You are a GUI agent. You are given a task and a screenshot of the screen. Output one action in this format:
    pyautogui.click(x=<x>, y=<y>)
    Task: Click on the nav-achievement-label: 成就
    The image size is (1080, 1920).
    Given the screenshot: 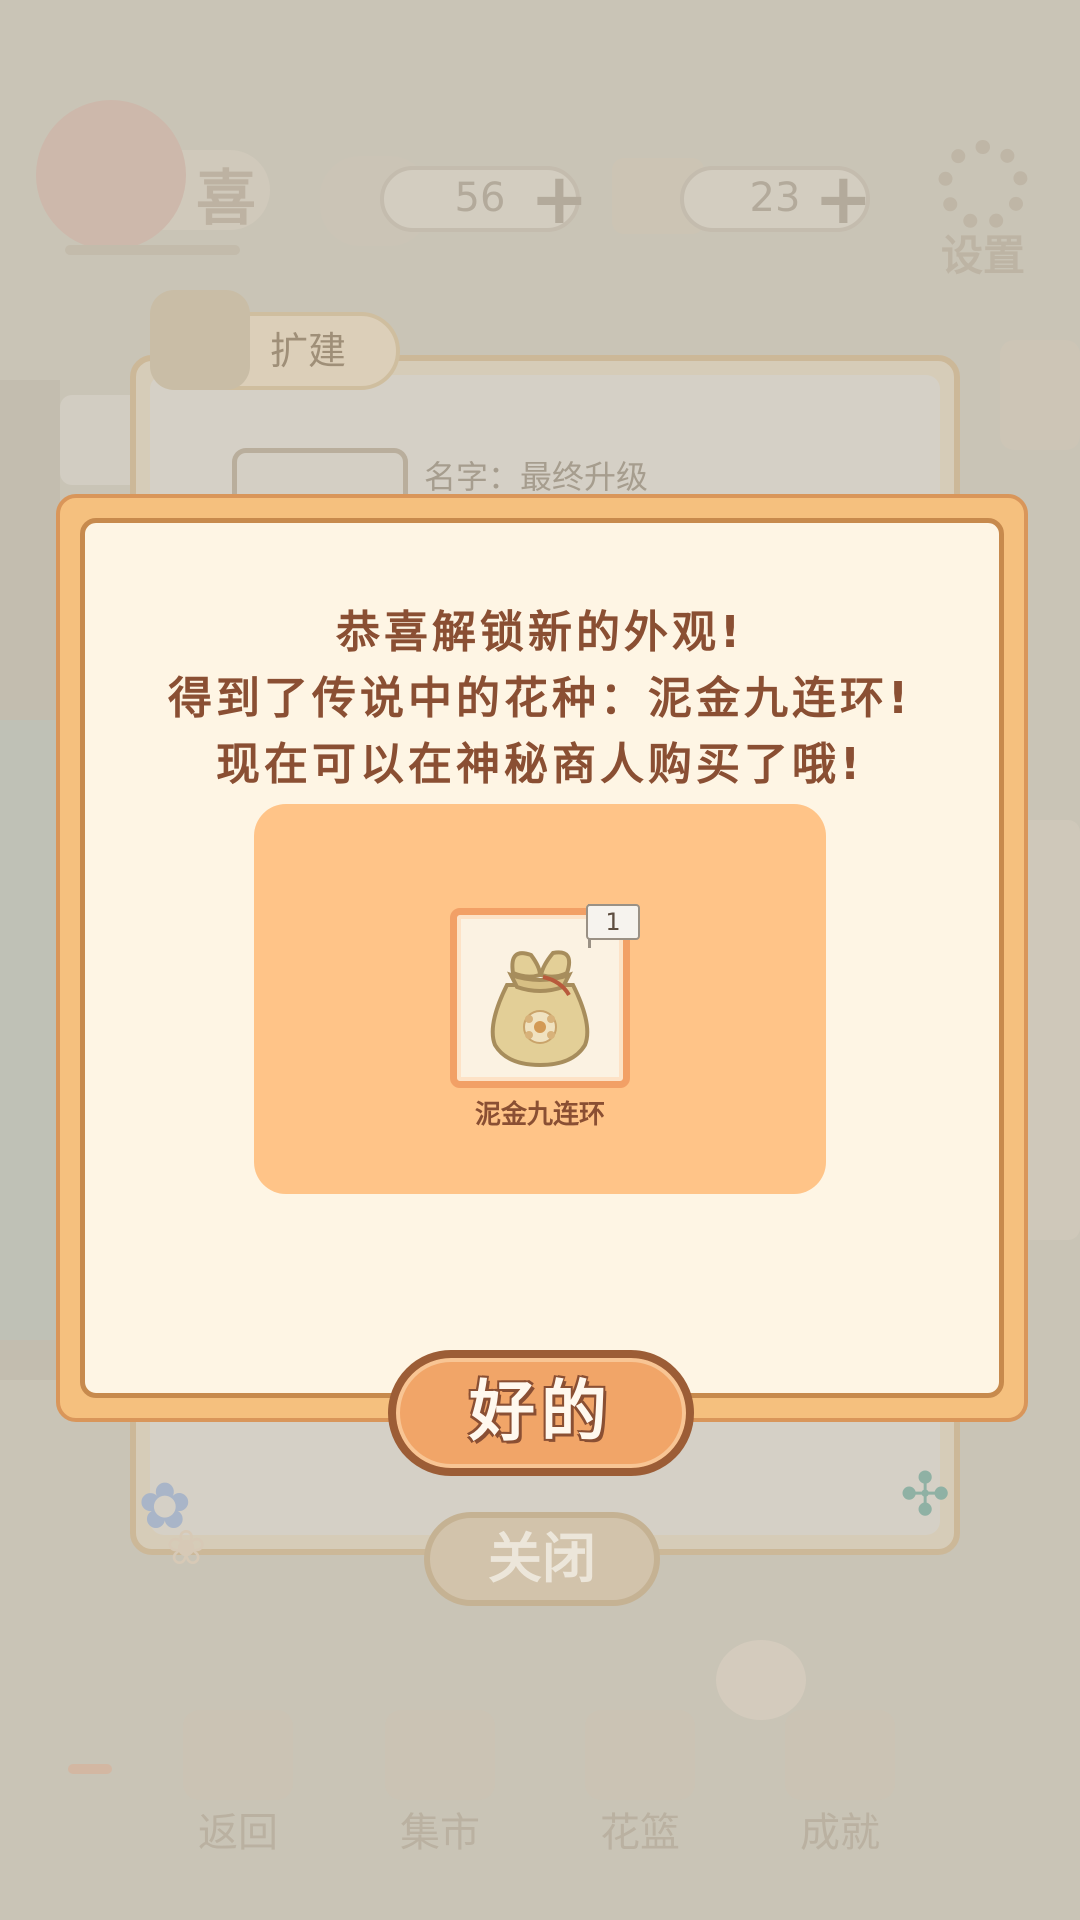 What is the action you would take?
    pyautogui.click(x=840, y=1833)
    